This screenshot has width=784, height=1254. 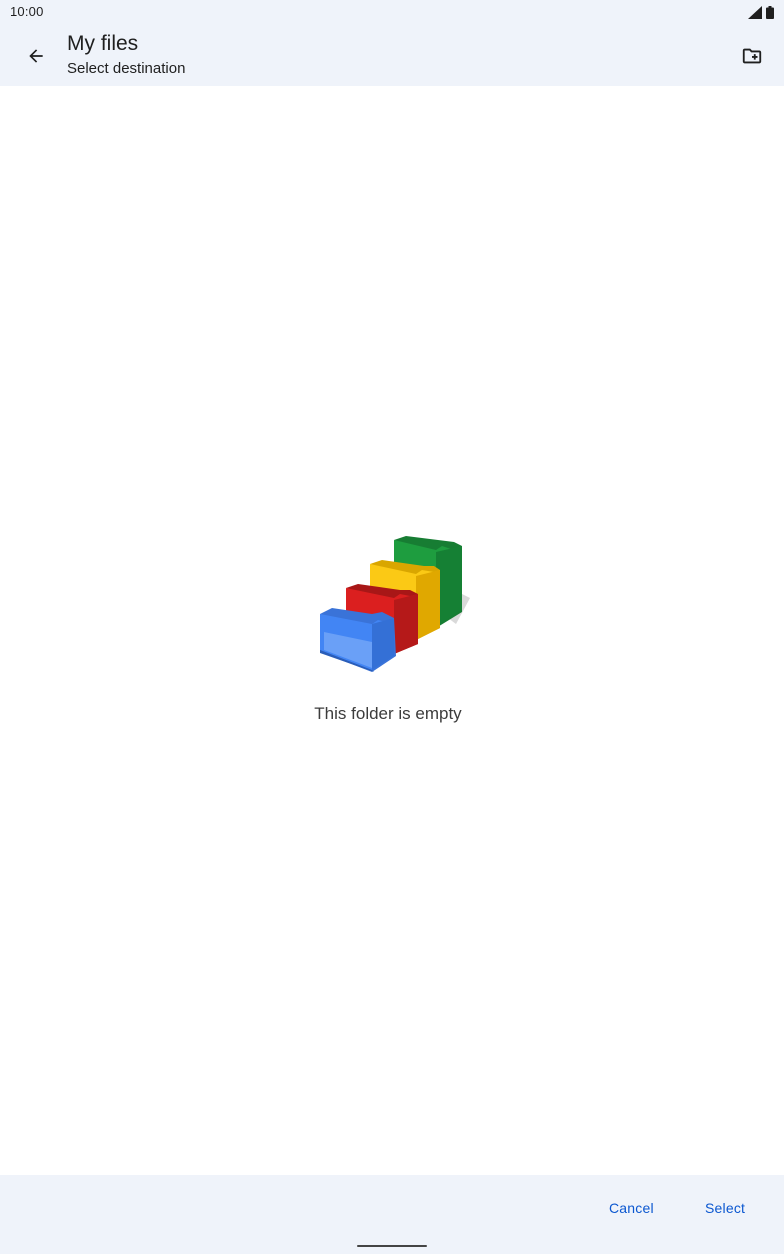 I want to click on page-subtitle: Select destination, so click(x=126, y=68).